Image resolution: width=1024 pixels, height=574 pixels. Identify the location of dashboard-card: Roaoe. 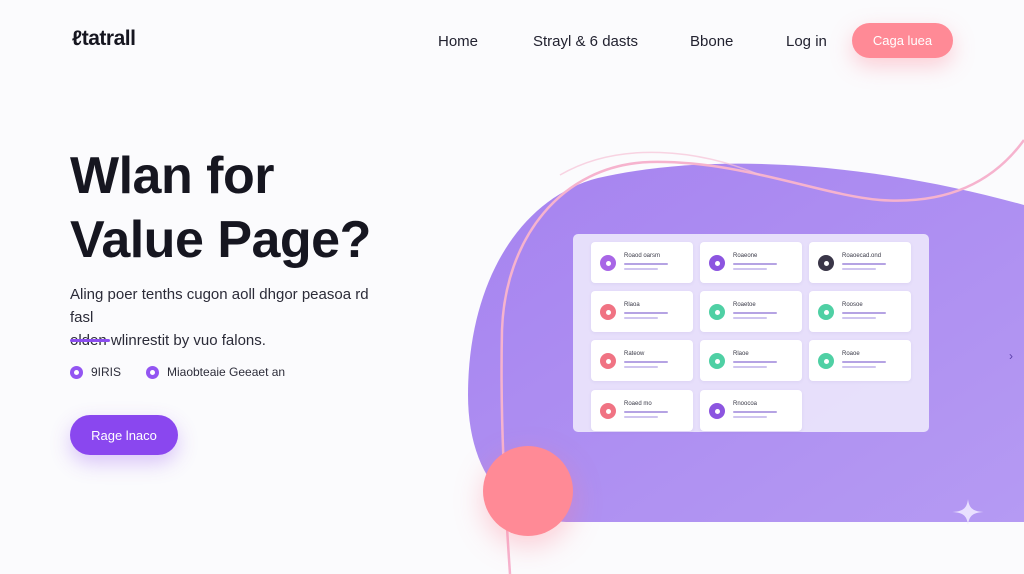
(860, 360).